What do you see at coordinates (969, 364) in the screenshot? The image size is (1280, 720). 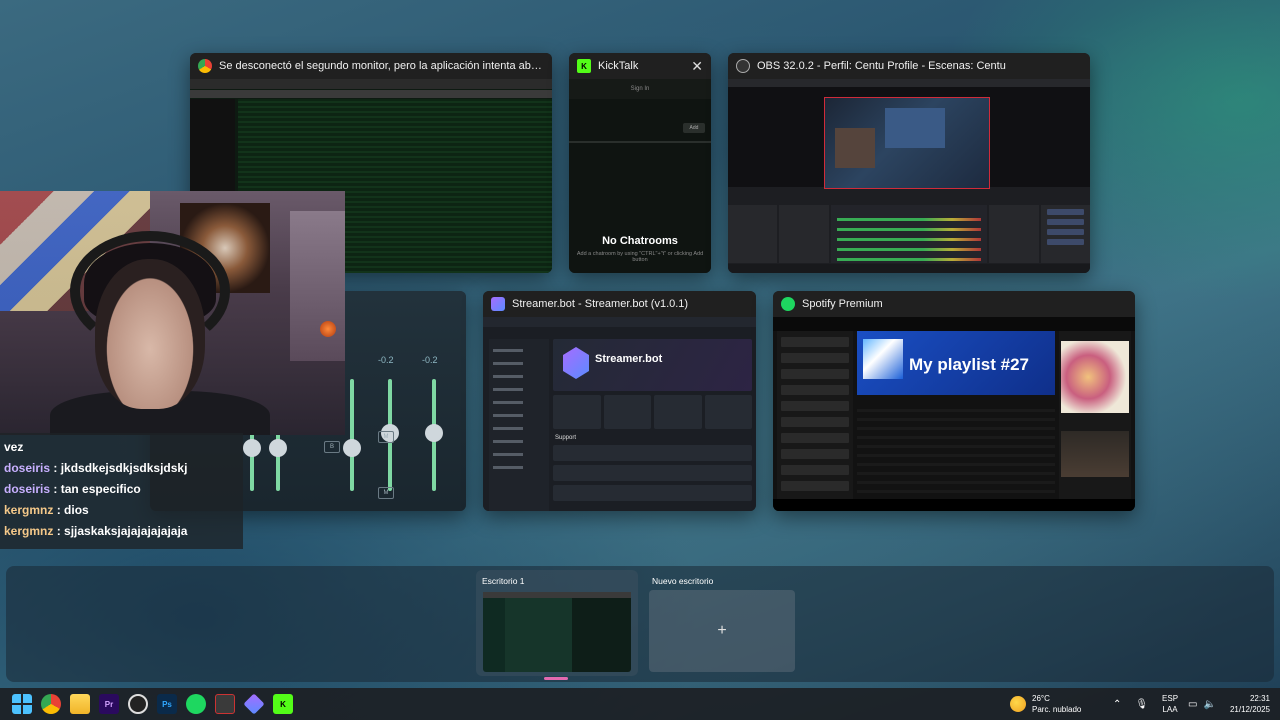 I see `spotify-playlist-title: My playlist #27` at bounding box center [969, 364].